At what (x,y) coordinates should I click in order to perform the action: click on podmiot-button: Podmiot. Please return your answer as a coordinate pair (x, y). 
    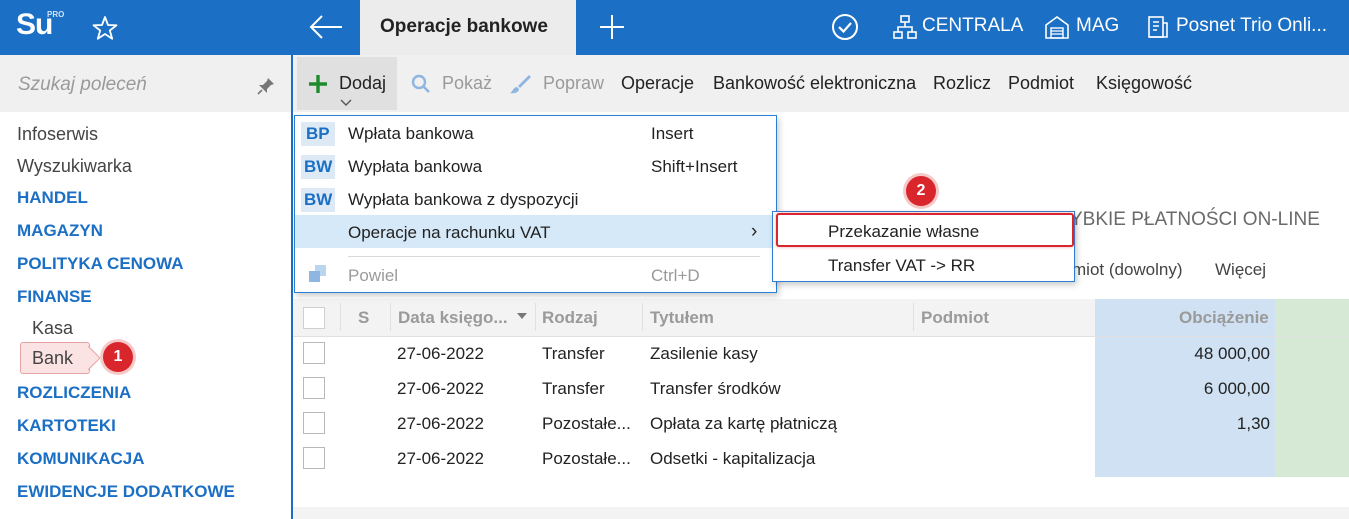
    Looking at the image, I should click on (1041, 83).